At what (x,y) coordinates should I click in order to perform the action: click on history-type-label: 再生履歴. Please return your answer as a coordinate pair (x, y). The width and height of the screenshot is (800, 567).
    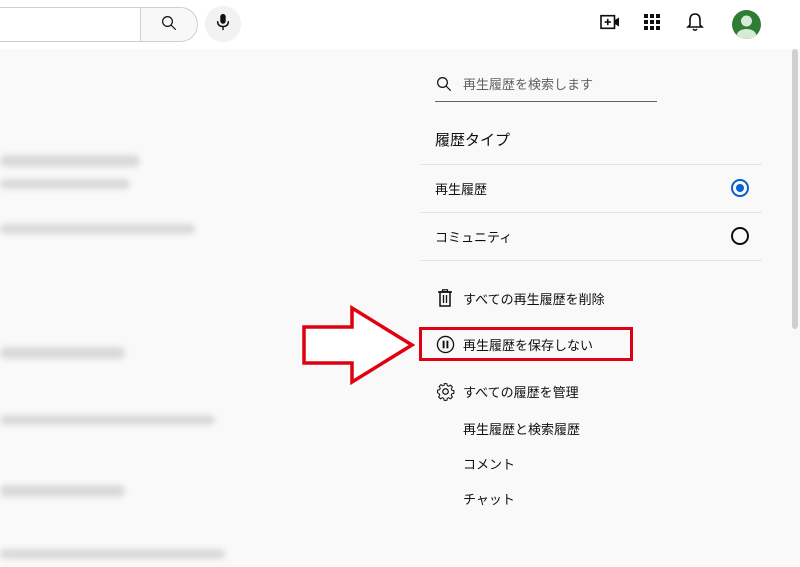
    Looking at the image, I should click on (461, 190).